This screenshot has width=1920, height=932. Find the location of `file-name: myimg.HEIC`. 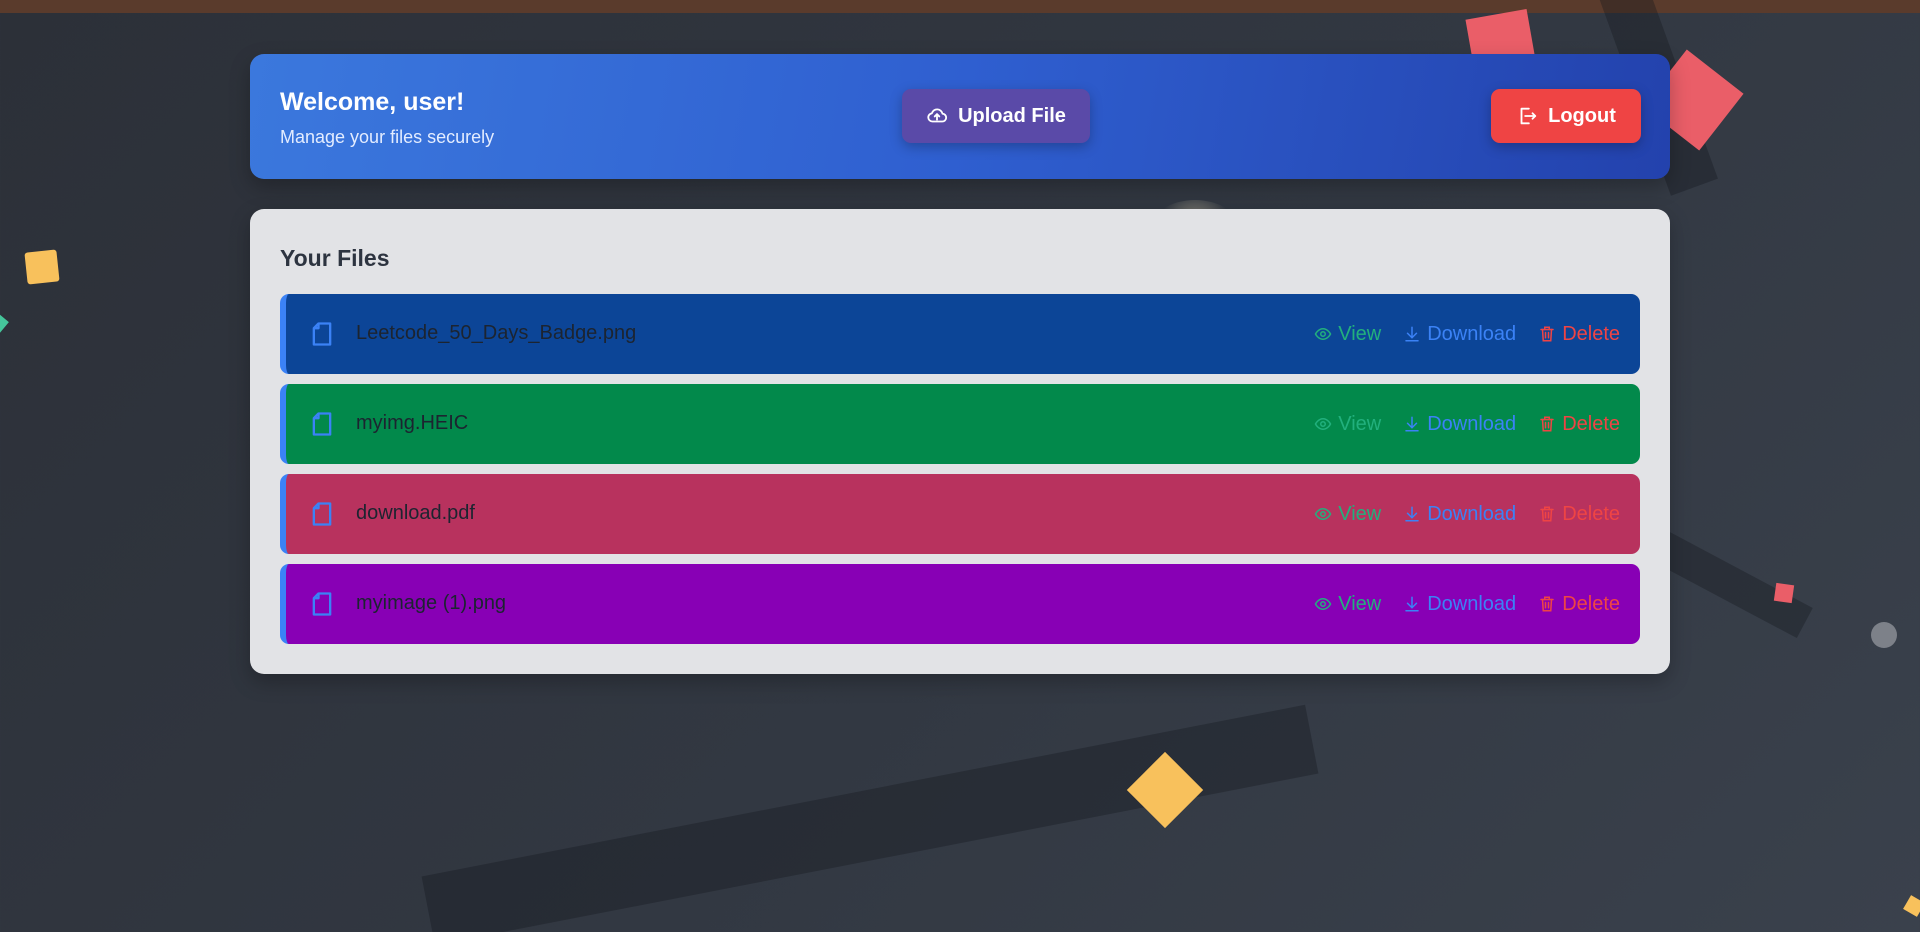

file-name: myimg.HEIC is located at coordinates (412, 423).